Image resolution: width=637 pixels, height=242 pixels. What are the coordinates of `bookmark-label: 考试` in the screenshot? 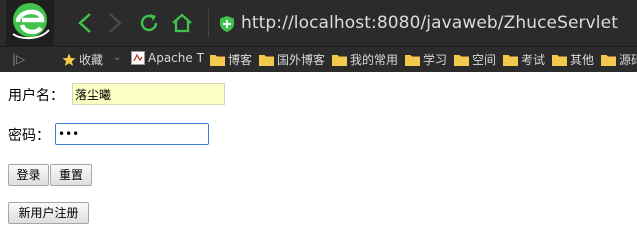 It's located at (533, 60).